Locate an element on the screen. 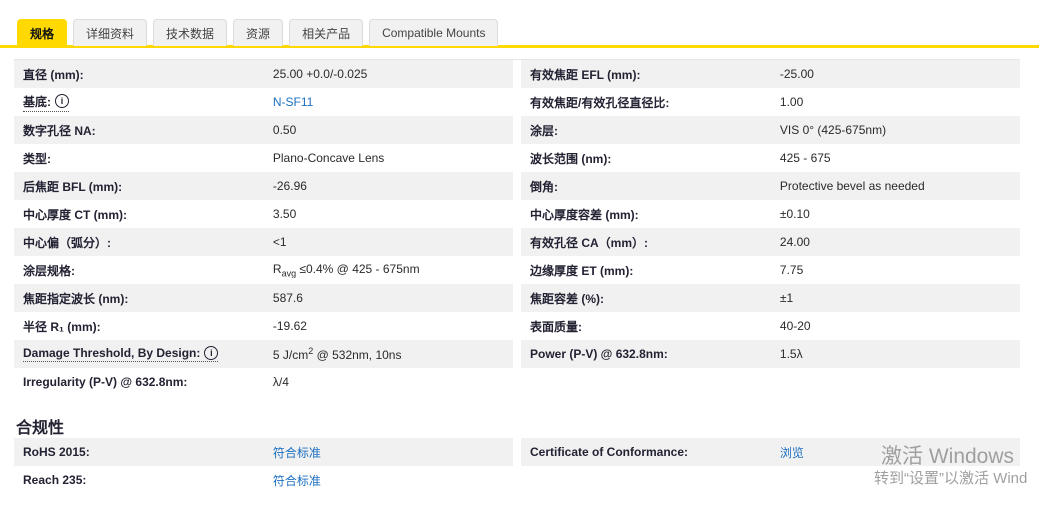  spec-label: Irregularity (P-V) @ 632.8nm: is located at coordinates (105, 382).